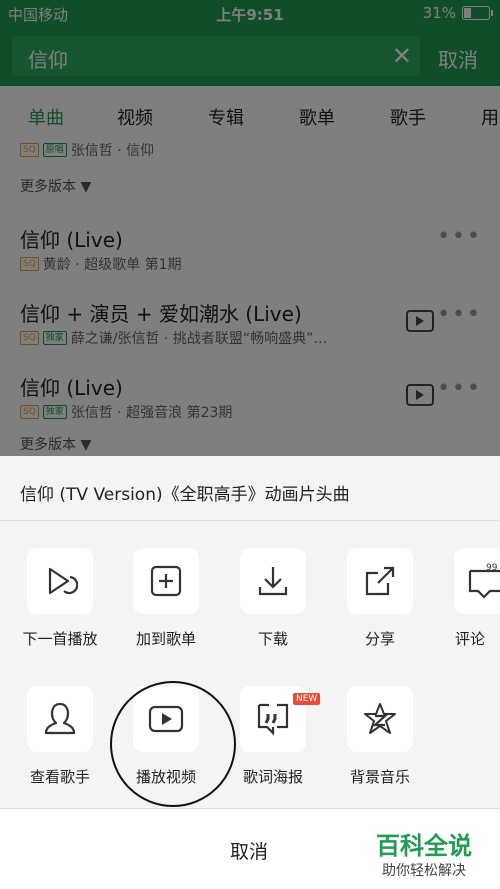 The image size is (500, 889). Describe the element at coordinates (424, 871) in the screenshot. I see `watermark-tagline: 助你轻松解决` at that location.